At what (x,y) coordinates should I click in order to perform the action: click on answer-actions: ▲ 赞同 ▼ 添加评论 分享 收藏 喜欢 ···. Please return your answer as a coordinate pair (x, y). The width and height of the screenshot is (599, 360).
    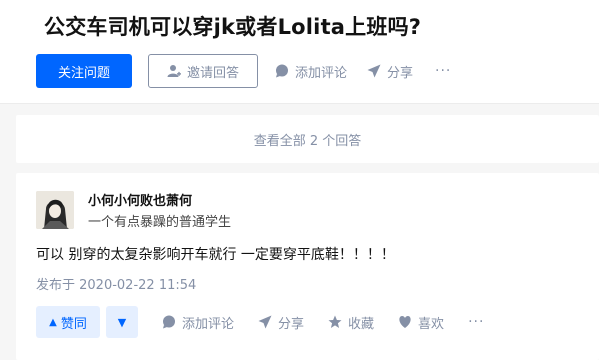
    Looking at the image, I should click on (260, 322).